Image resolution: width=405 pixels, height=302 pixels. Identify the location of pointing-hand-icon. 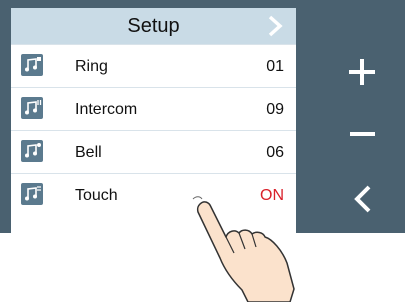
(243, 249).